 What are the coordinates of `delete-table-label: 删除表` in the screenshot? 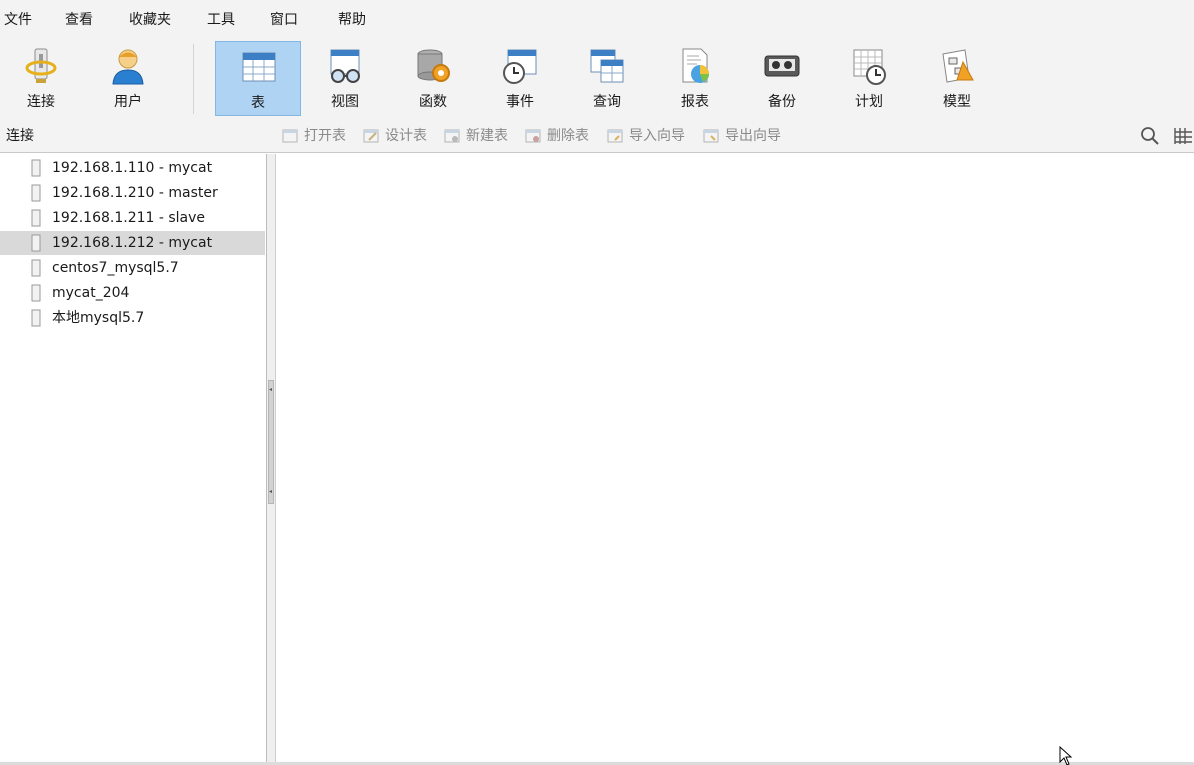 It's located at (568, 136).